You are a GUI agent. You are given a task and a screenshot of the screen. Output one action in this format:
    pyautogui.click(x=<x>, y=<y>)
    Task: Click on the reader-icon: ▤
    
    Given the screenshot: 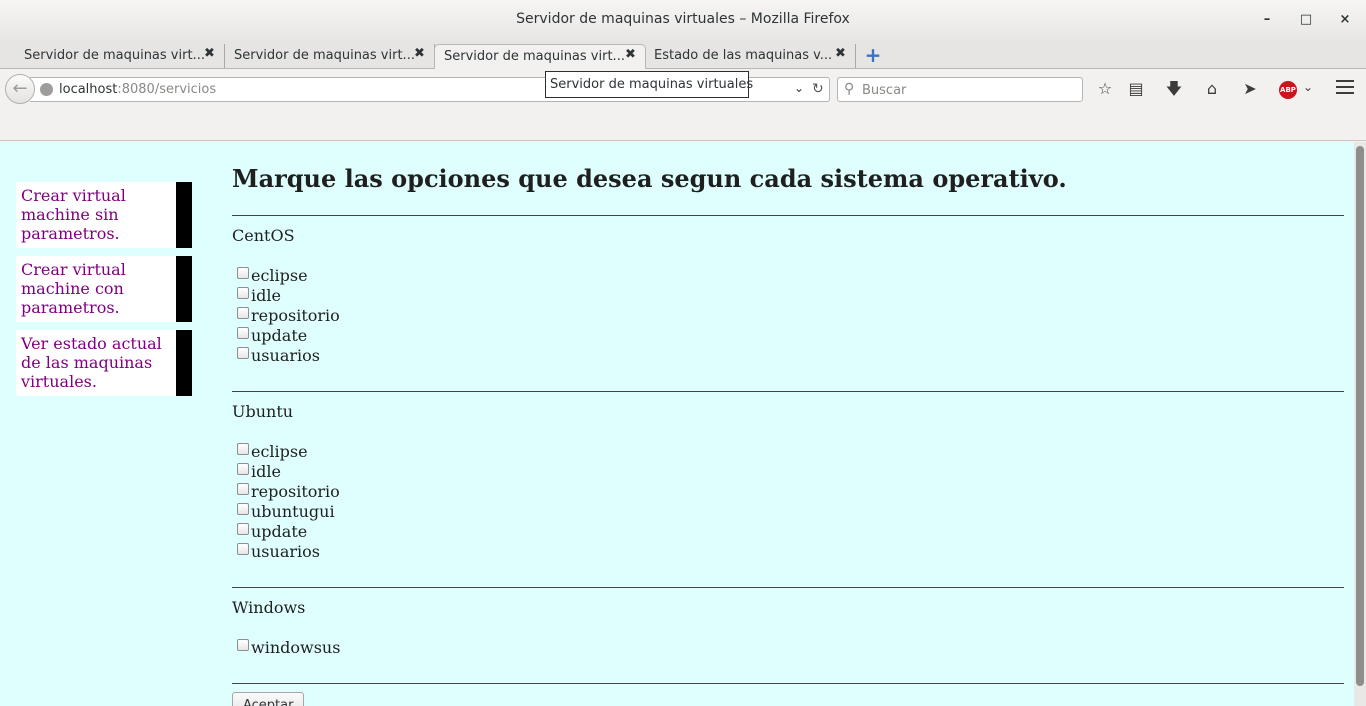 What is the action you would take?
    pyautogui.click(x=1136, y=89)
    